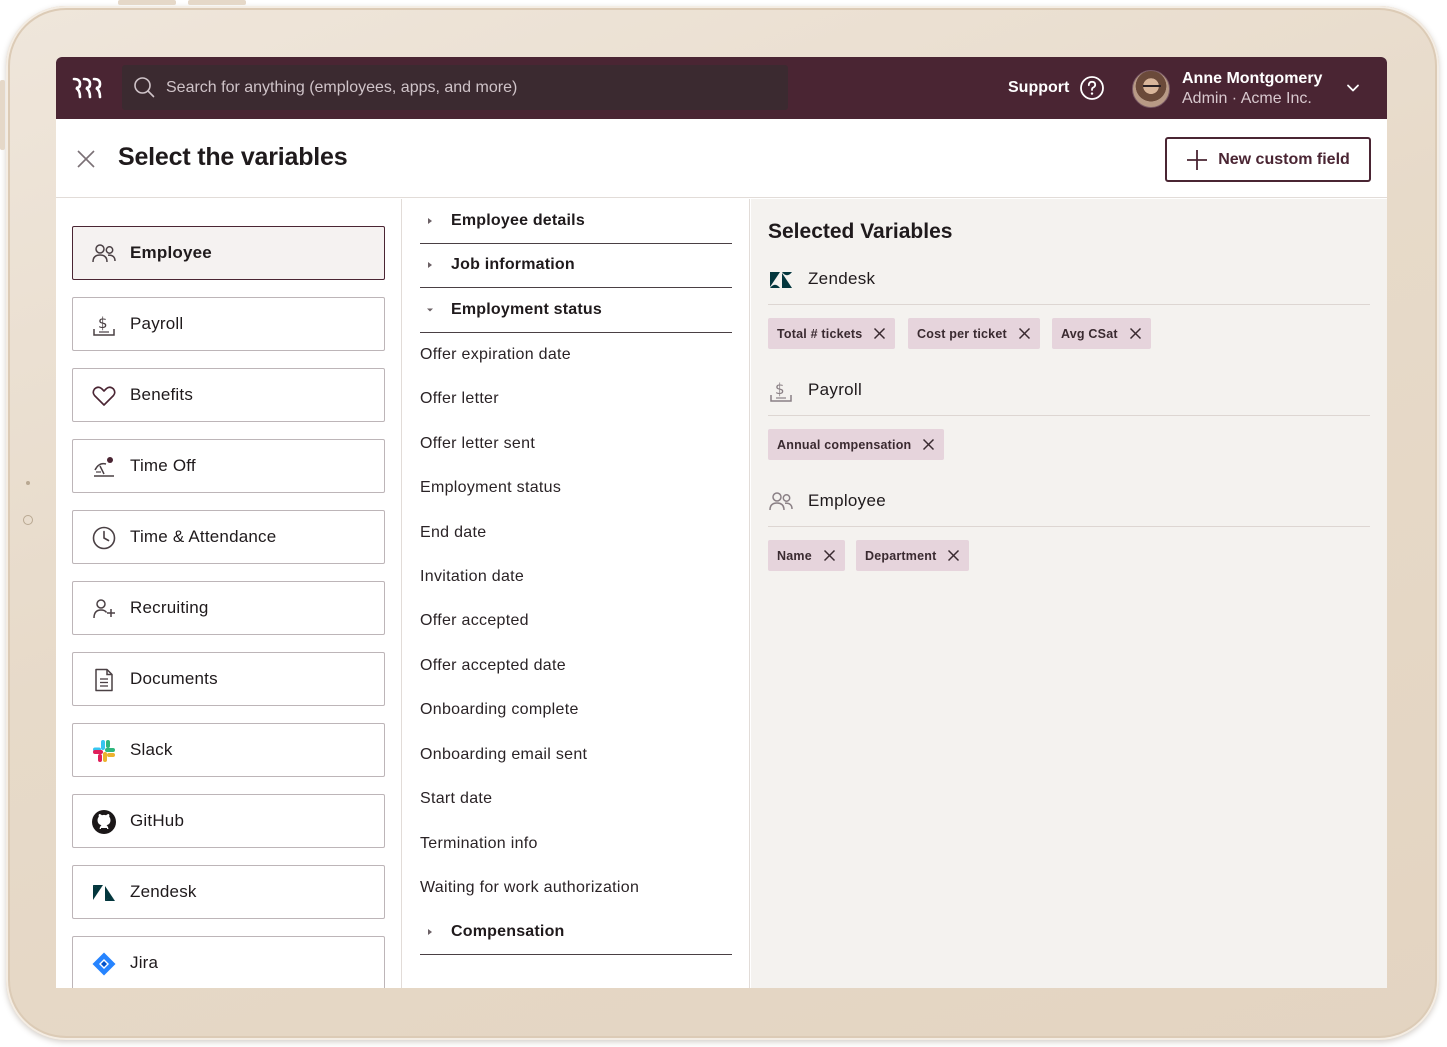 The height and width of the screenshot is (1047, 1447). What do you see at coordinates (1069, 394) in the screenshot?
I see `selected-group-payroll: $ Payroll` at bounding box center [1069, 394].